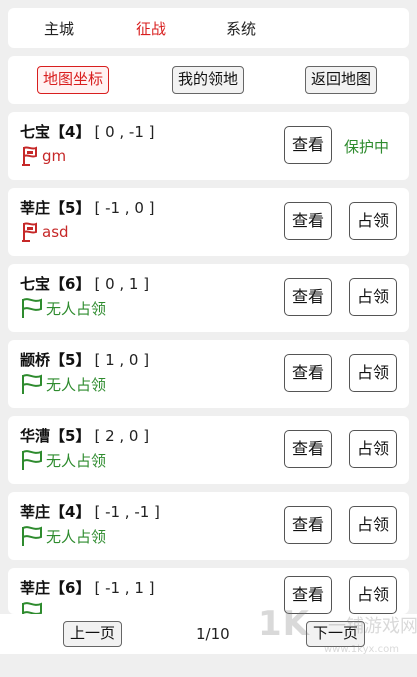  I want to click on territory-title: 颛桥【5】[ 1 , 0 ], so click(84, 359).